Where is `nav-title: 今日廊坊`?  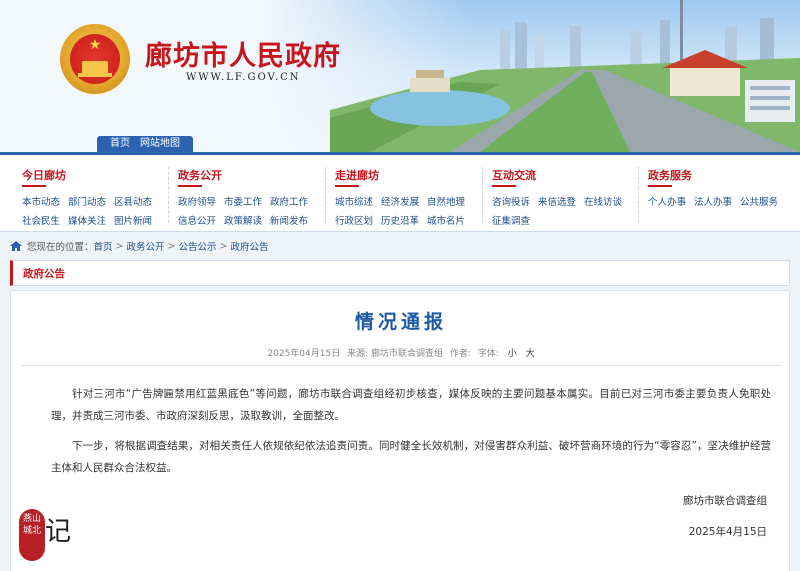 nav-title: 今日廊坊 is located at coordinates (92, 177).